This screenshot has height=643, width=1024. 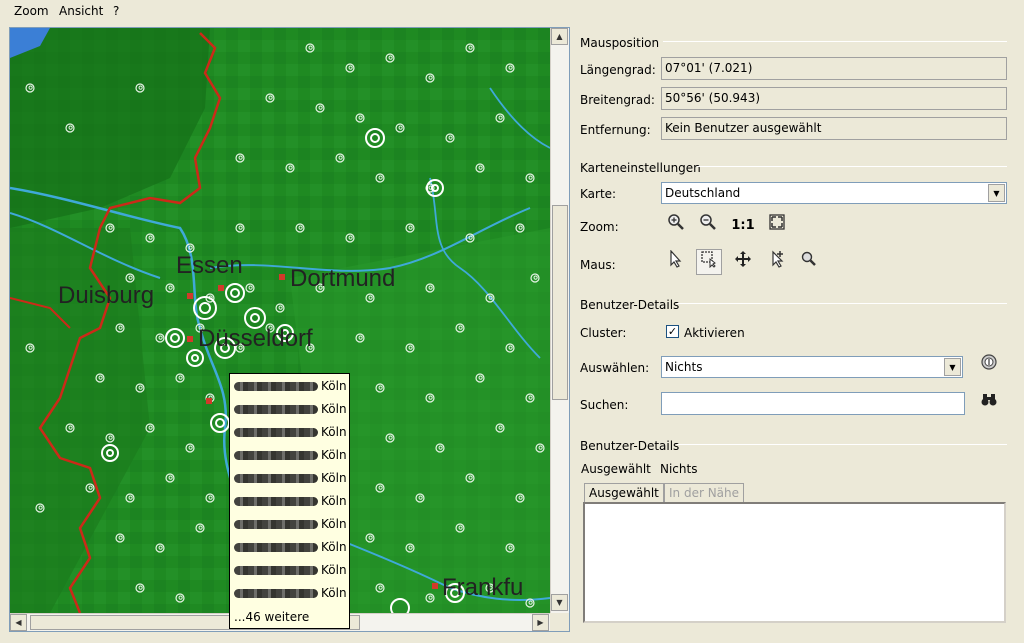 I want to click on distance-field: Kein Benutzer ausgewählt, so click(x=834, y=128).